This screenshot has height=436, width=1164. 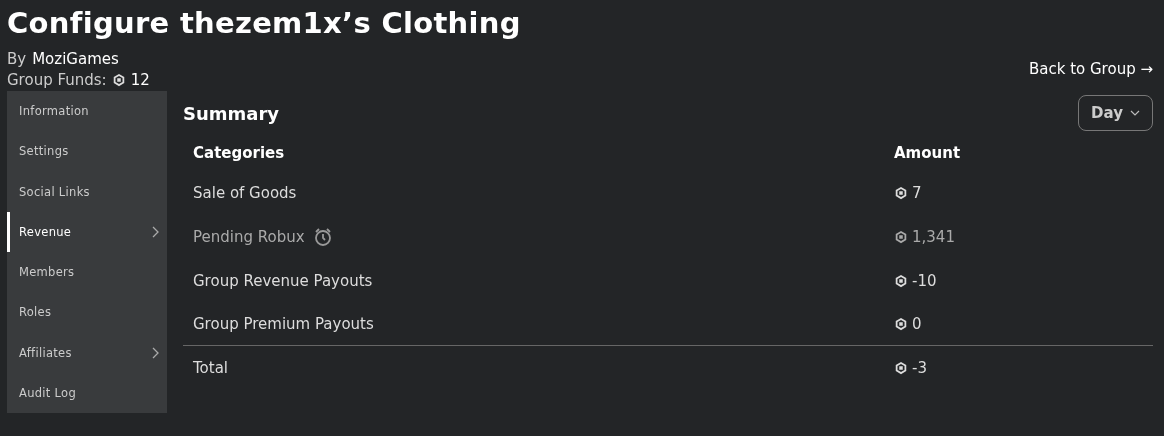 I want to click on column-header: Amount, so click(x=927, y=153).